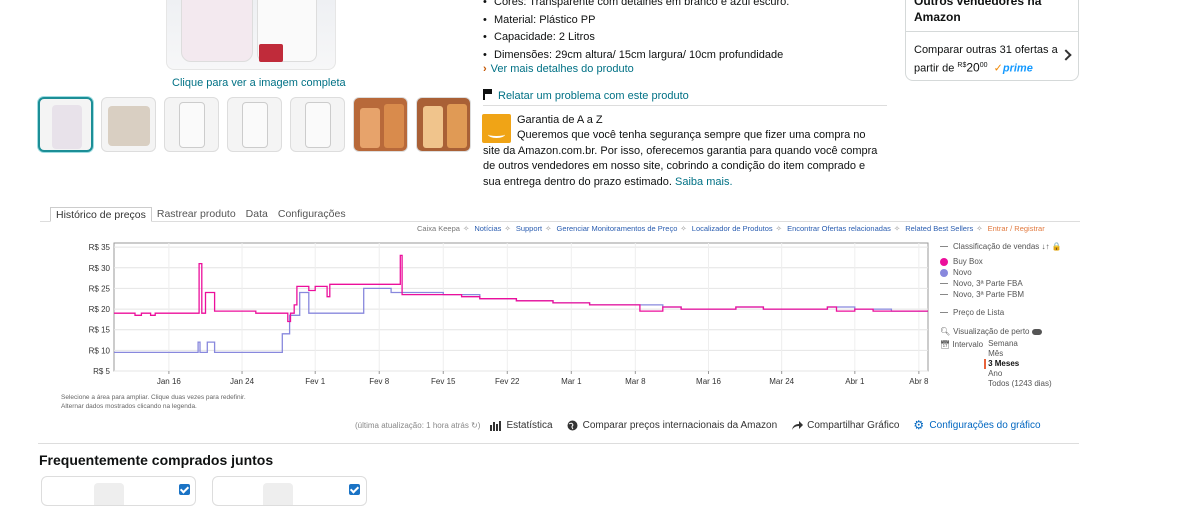  I want to click on manage-tracking-link: Gerenciar Monitoramentos de Preço, so click(617, 228).